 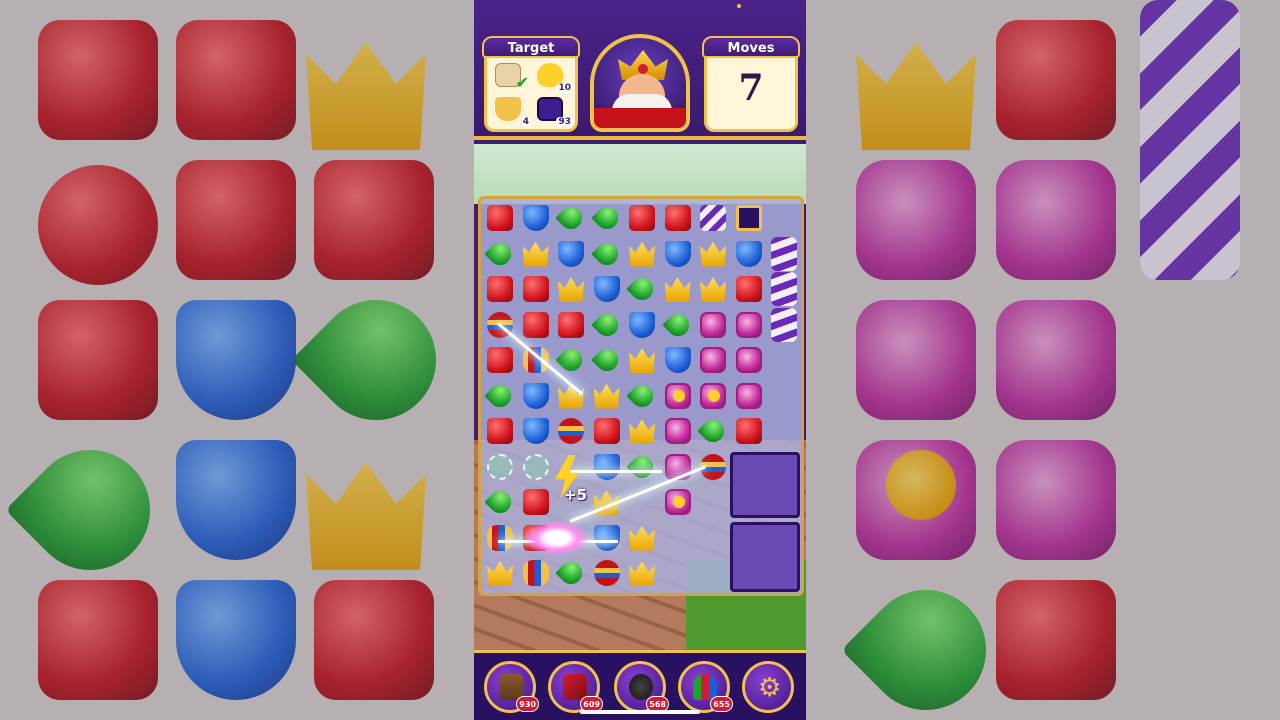 I want to click on booster-cannon: 568, so click(x=641, y=687).